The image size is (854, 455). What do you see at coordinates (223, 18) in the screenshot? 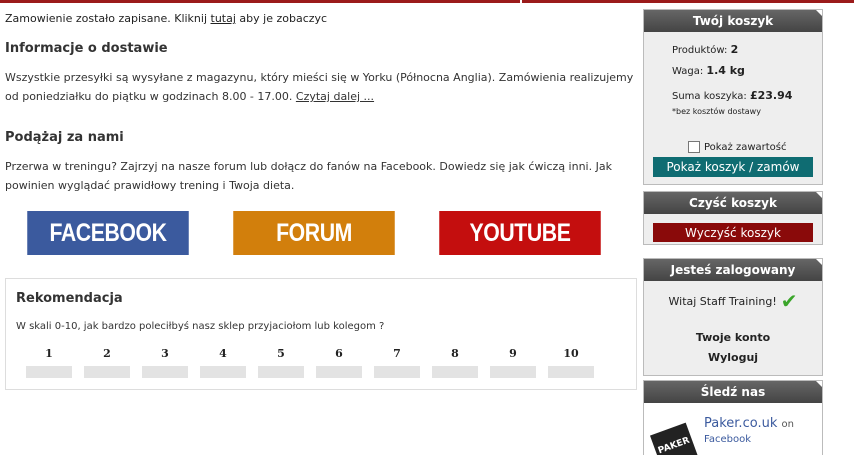
I see `order-link: tutaj` at bounding box center [223, 18].